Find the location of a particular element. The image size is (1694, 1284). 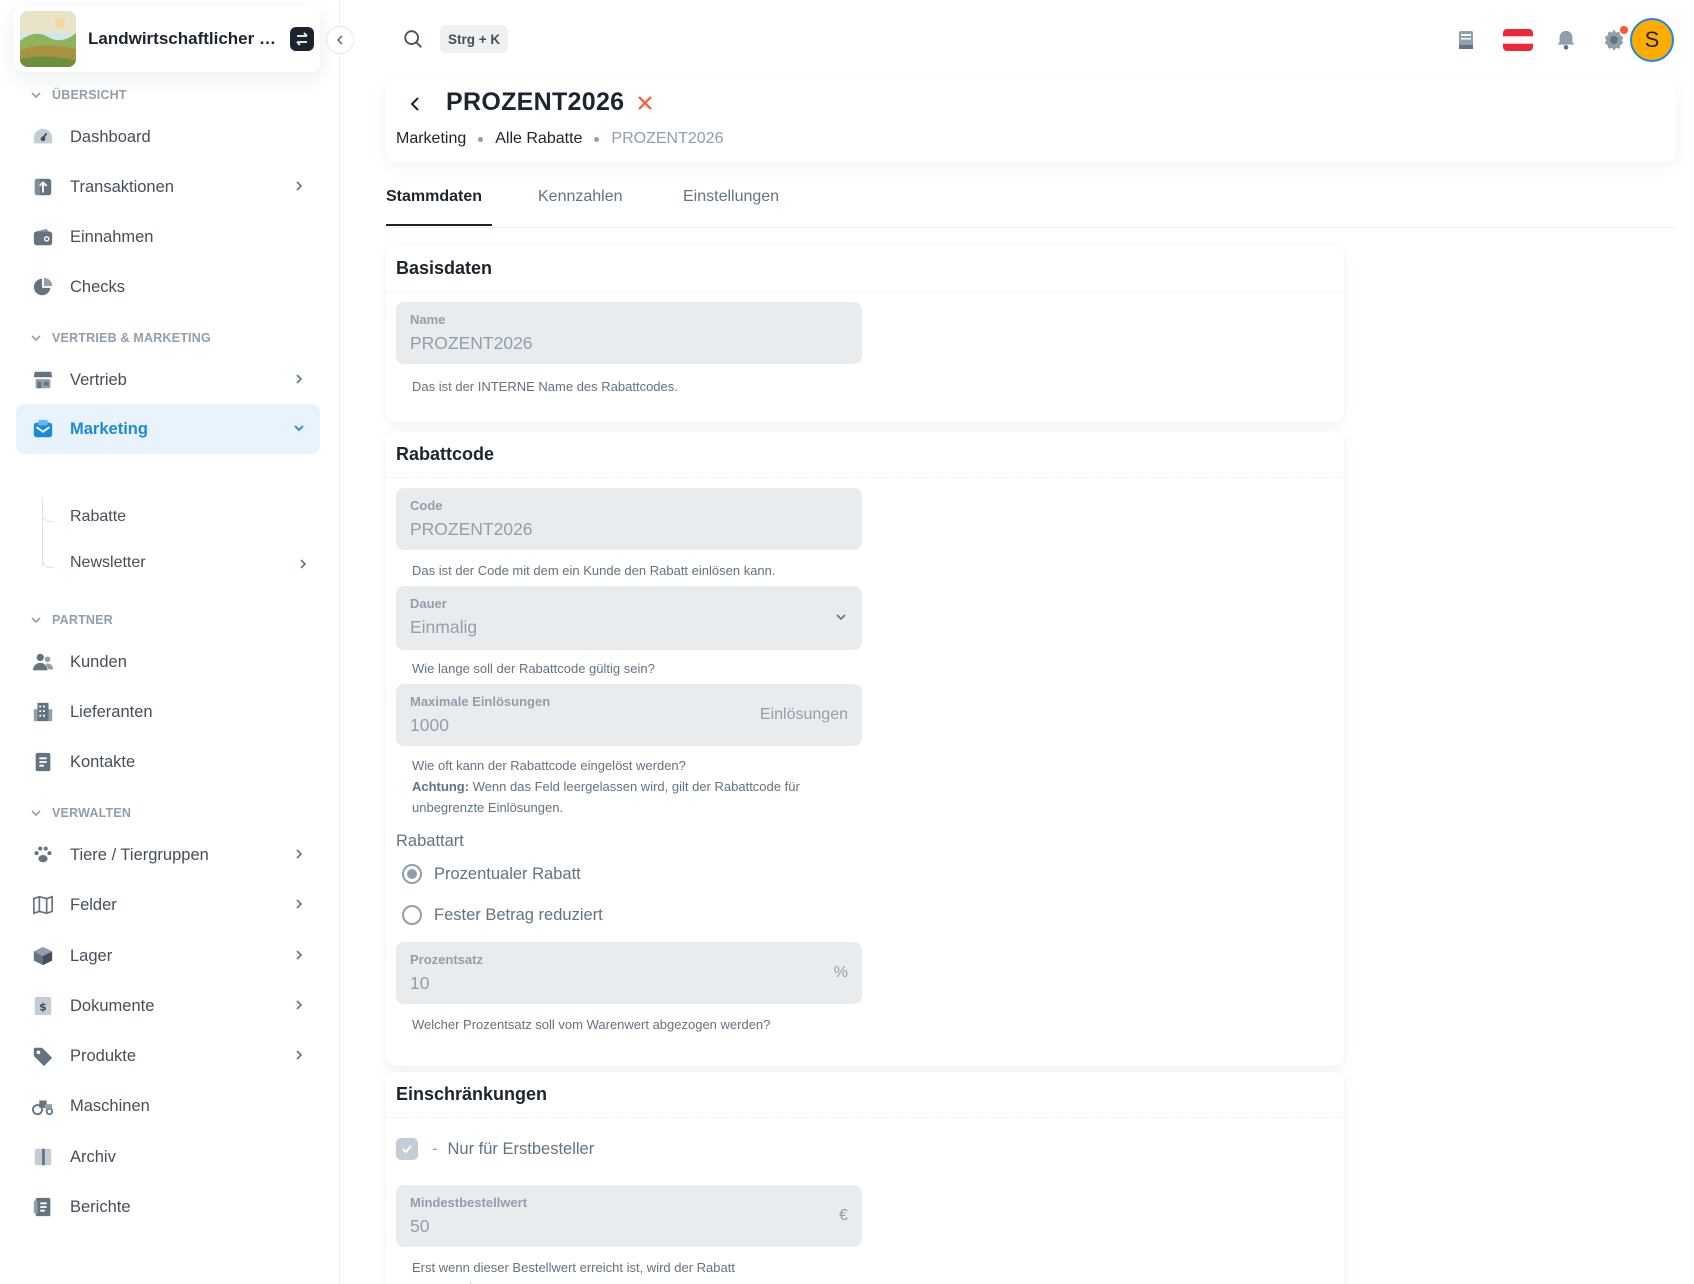

chevron-left-icon is located at coordinates (416, 104).